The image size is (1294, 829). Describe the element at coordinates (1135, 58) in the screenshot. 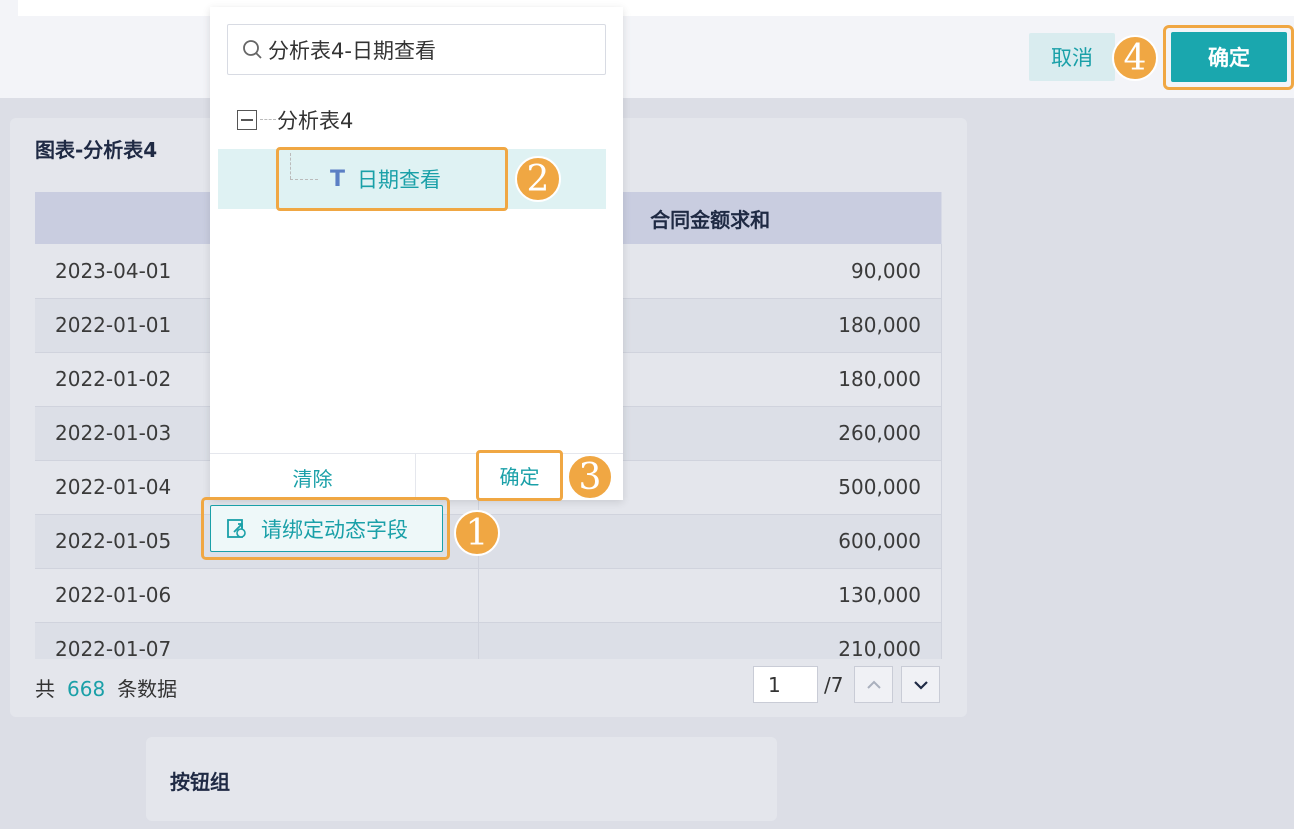

I see `step-badge-4: 4` at that location.